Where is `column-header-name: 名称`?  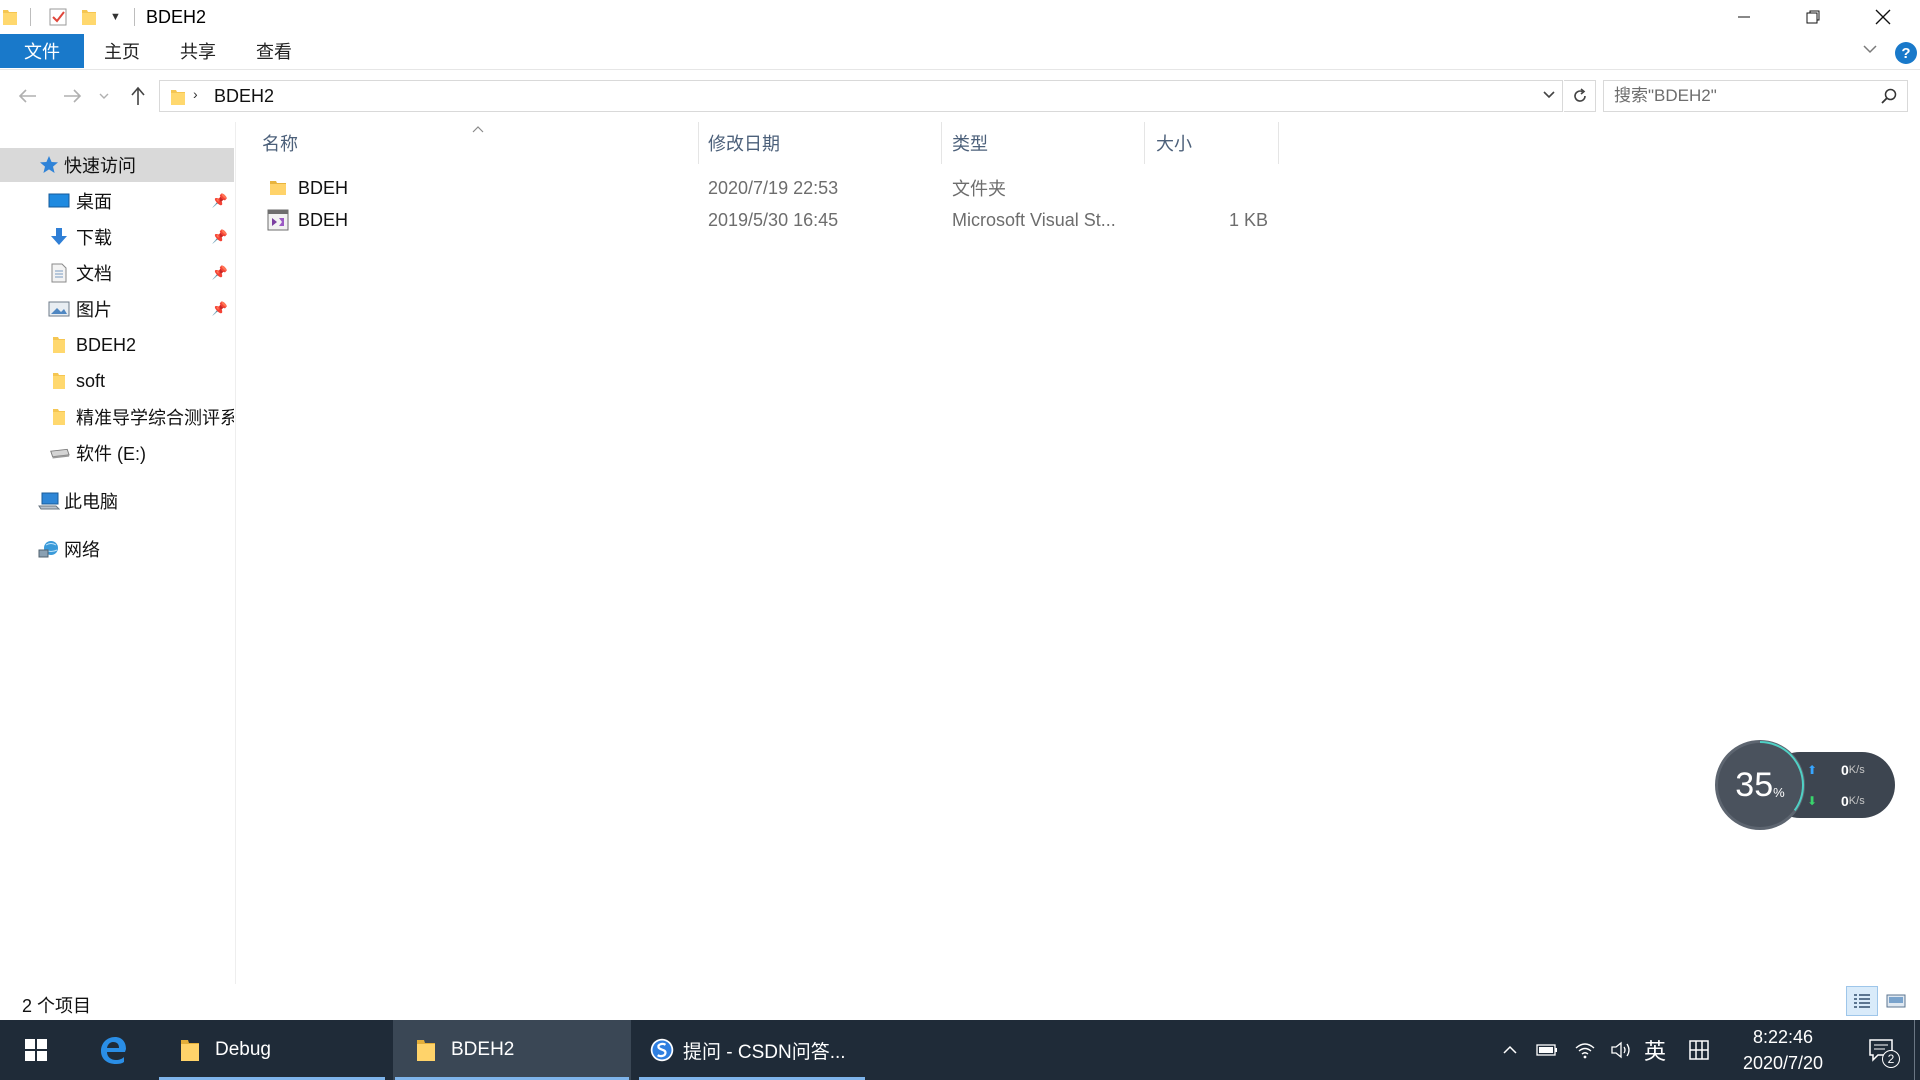
column-header-name: 名称 is located at coordinates (470, 143).